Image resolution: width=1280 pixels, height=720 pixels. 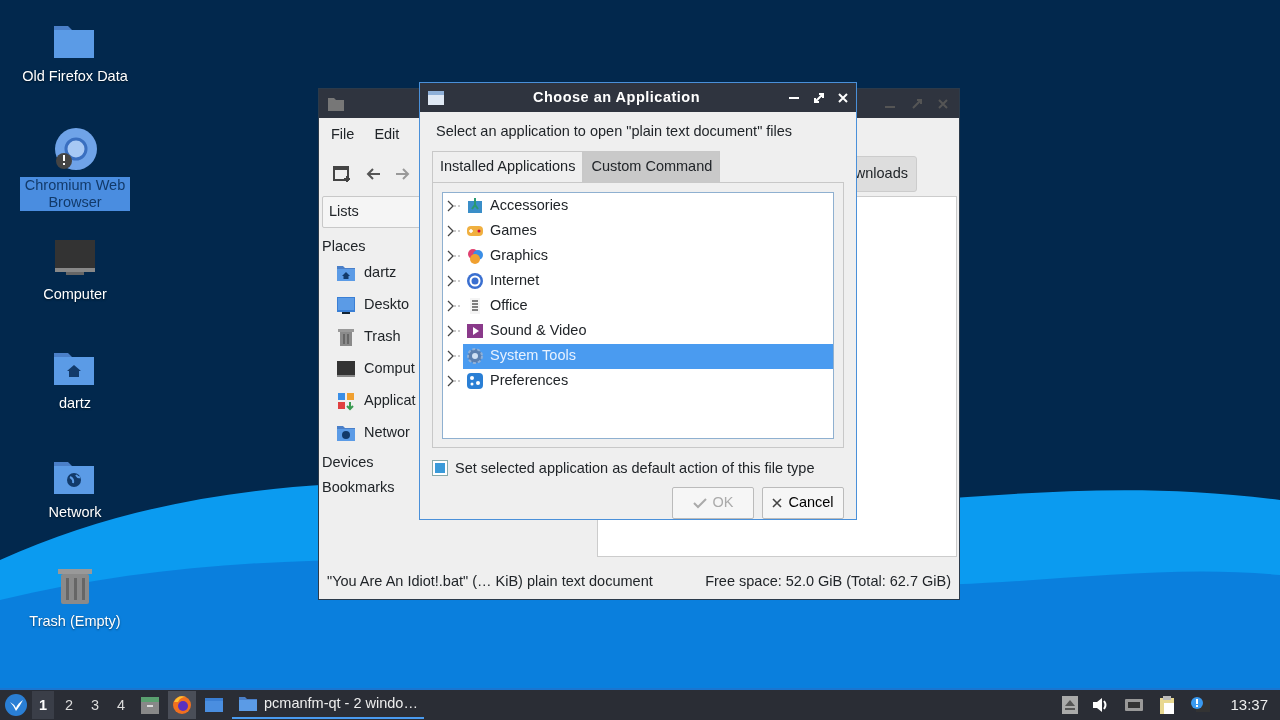 I want to click on icon-label: Trash (Empty), so click(x=75, y=621).